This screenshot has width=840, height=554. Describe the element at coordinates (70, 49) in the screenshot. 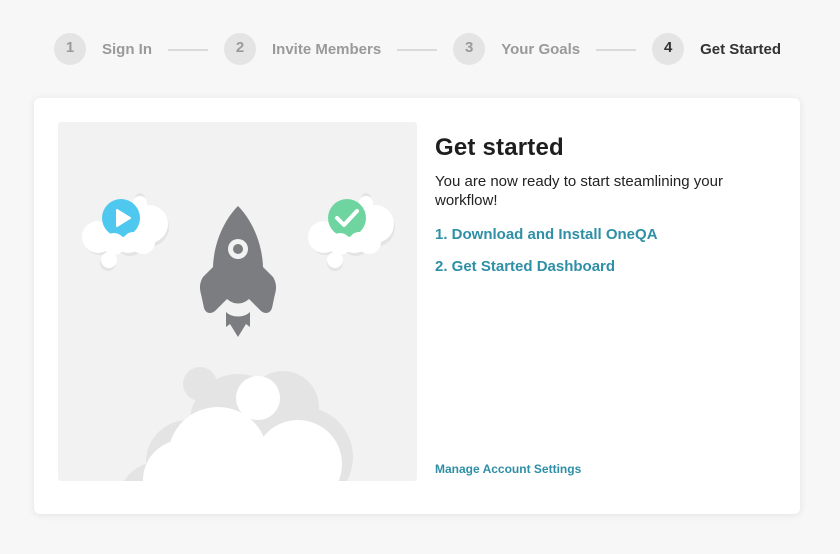

I see `step-number: 1` at that location.